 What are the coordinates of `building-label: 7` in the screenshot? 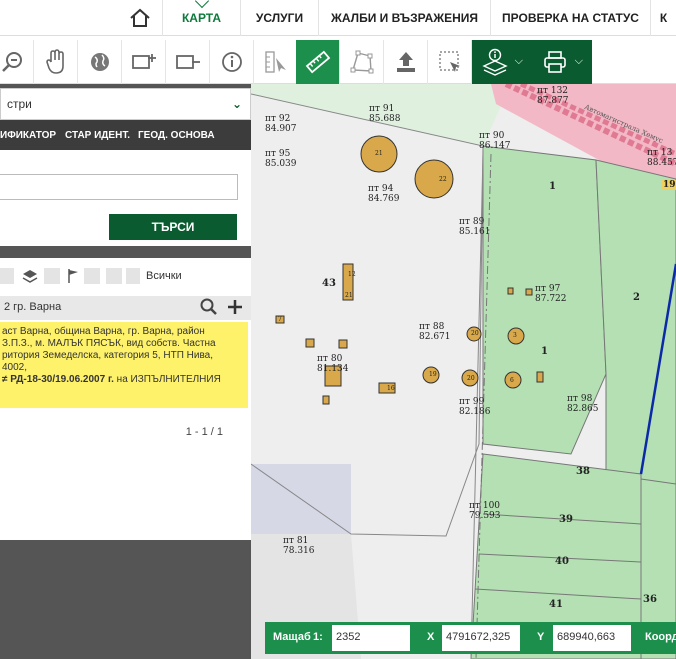 It's located at (280, 319).